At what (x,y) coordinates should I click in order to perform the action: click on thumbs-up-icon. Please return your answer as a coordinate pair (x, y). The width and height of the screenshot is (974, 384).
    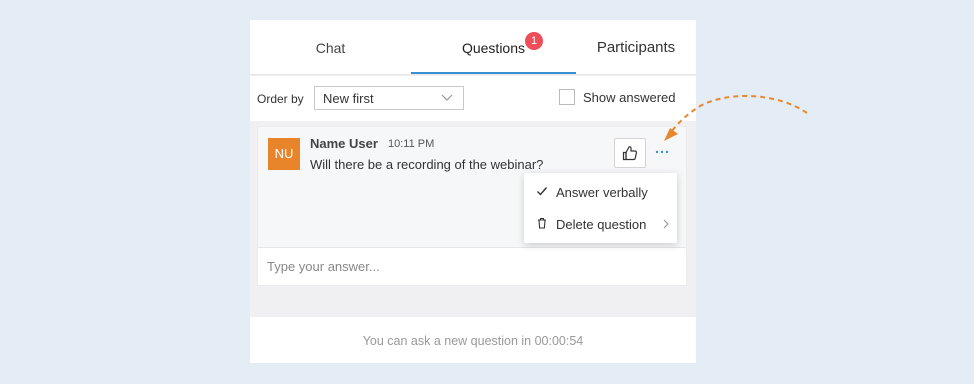
    Looking at the image, I should click on (630, 153).